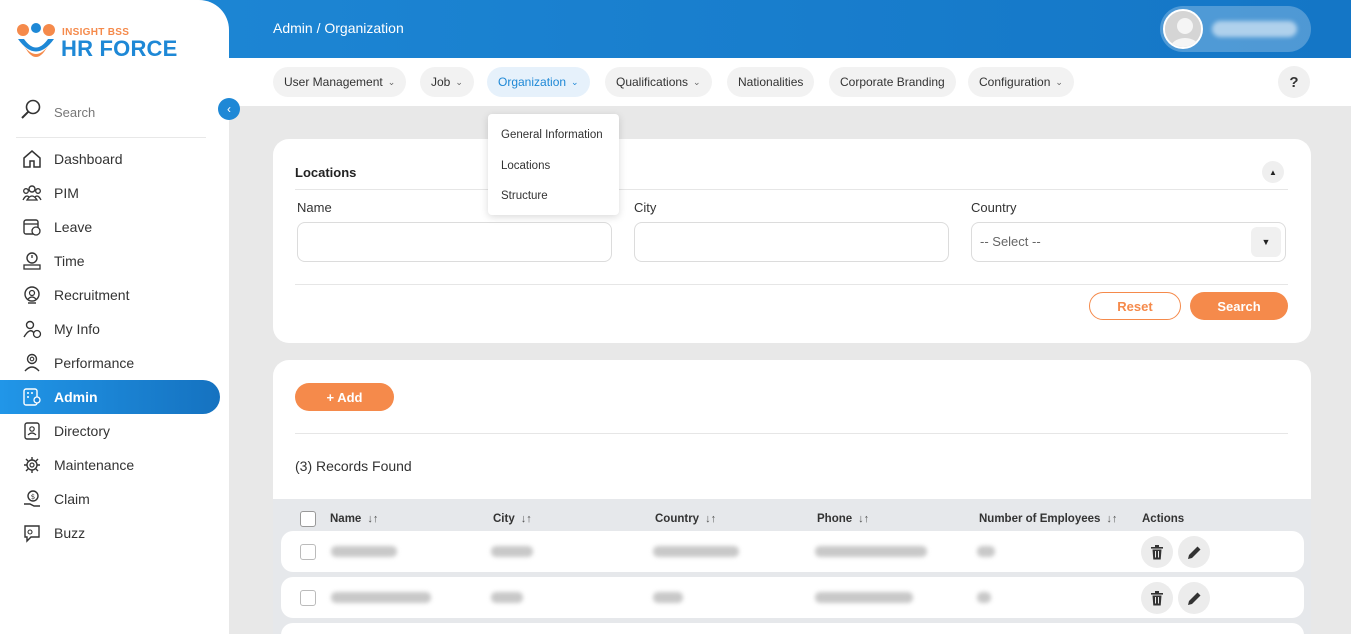  Describe the element at coordinates (308, 519) in the screenshot. I see `select-all-checkbox` at that location.